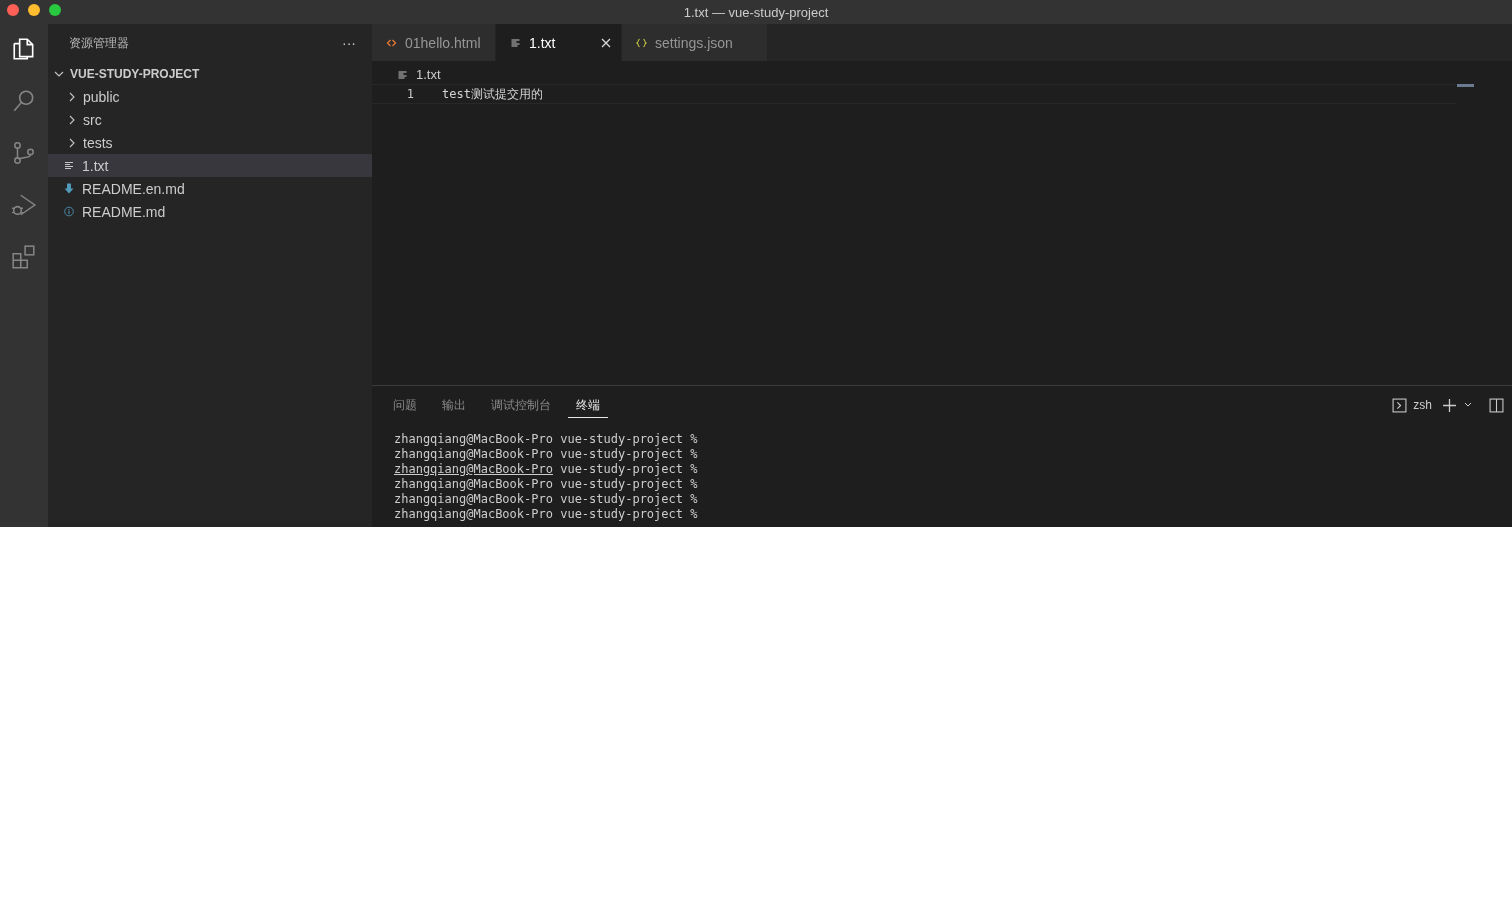 This screenshot has width=1512, height=903. I want to click on minimap-drawing, so click(1465, 85).